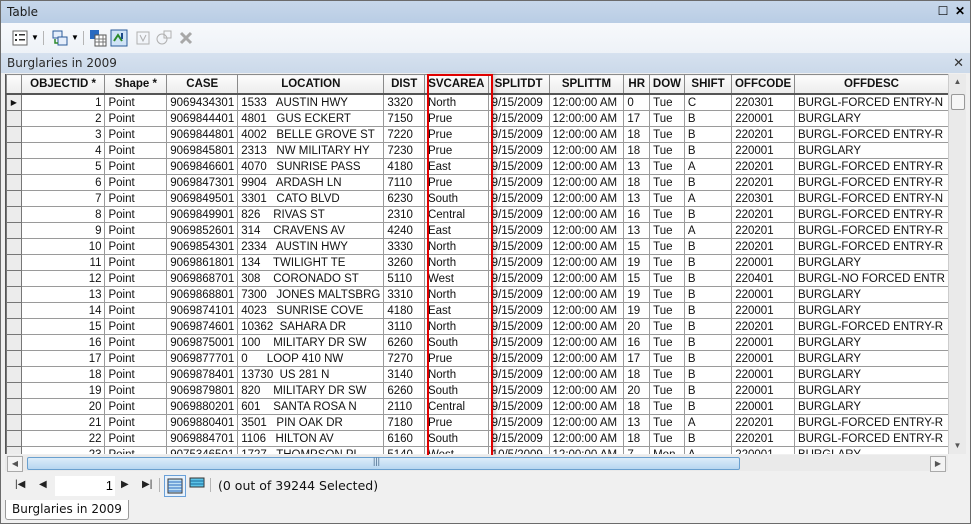 This screenshot has height=524, width=971. I want to click on cell-objectid: 1, so click(63, 102).